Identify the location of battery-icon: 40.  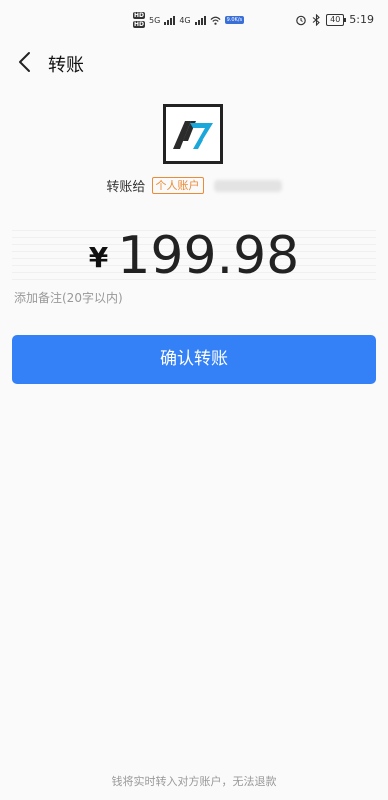
(336, 19).